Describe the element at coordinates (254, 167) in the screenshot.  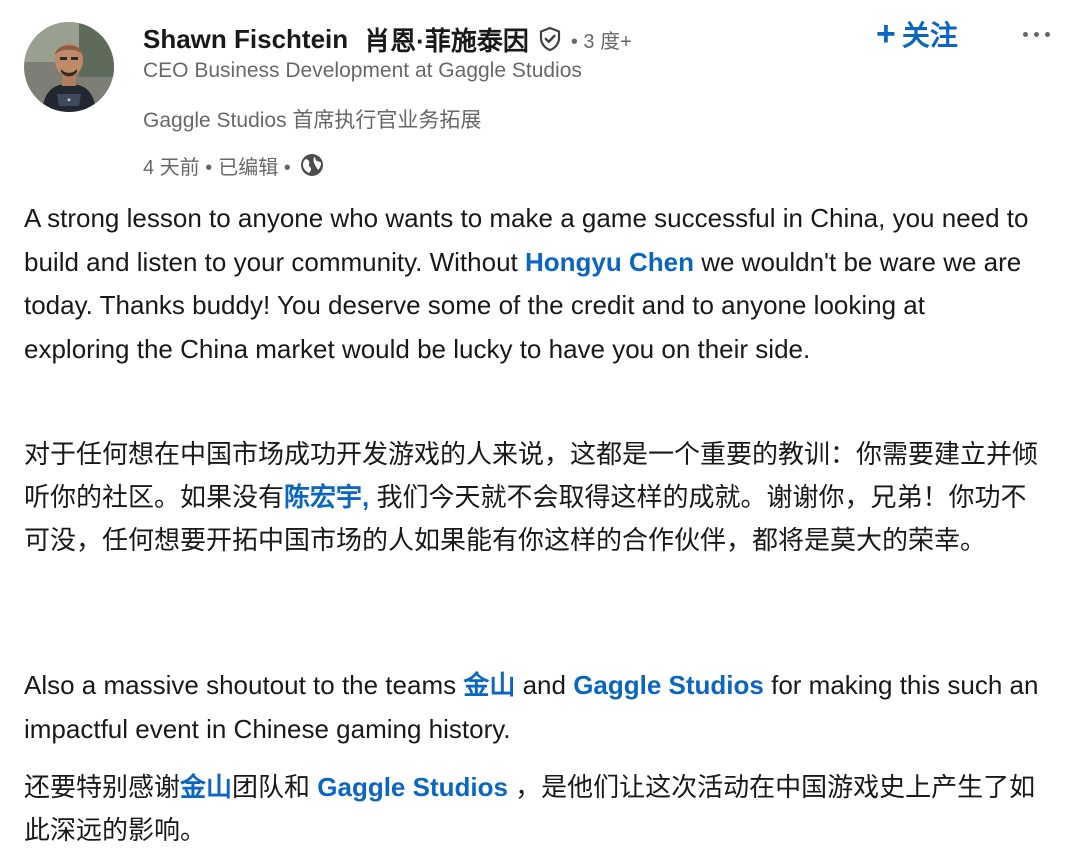
I see `edited-label: 已编辑 •` at that location.